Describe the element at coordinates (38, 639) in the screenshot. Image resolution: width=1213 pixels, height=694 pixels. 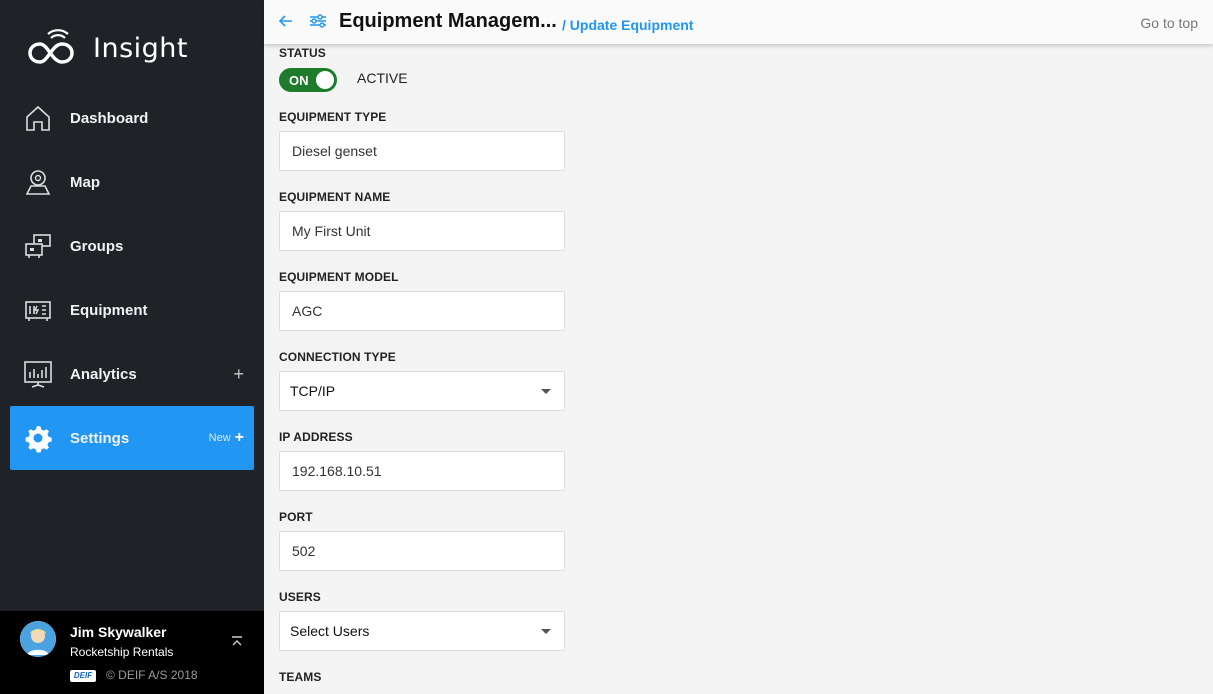
I see `avatar` at that location.